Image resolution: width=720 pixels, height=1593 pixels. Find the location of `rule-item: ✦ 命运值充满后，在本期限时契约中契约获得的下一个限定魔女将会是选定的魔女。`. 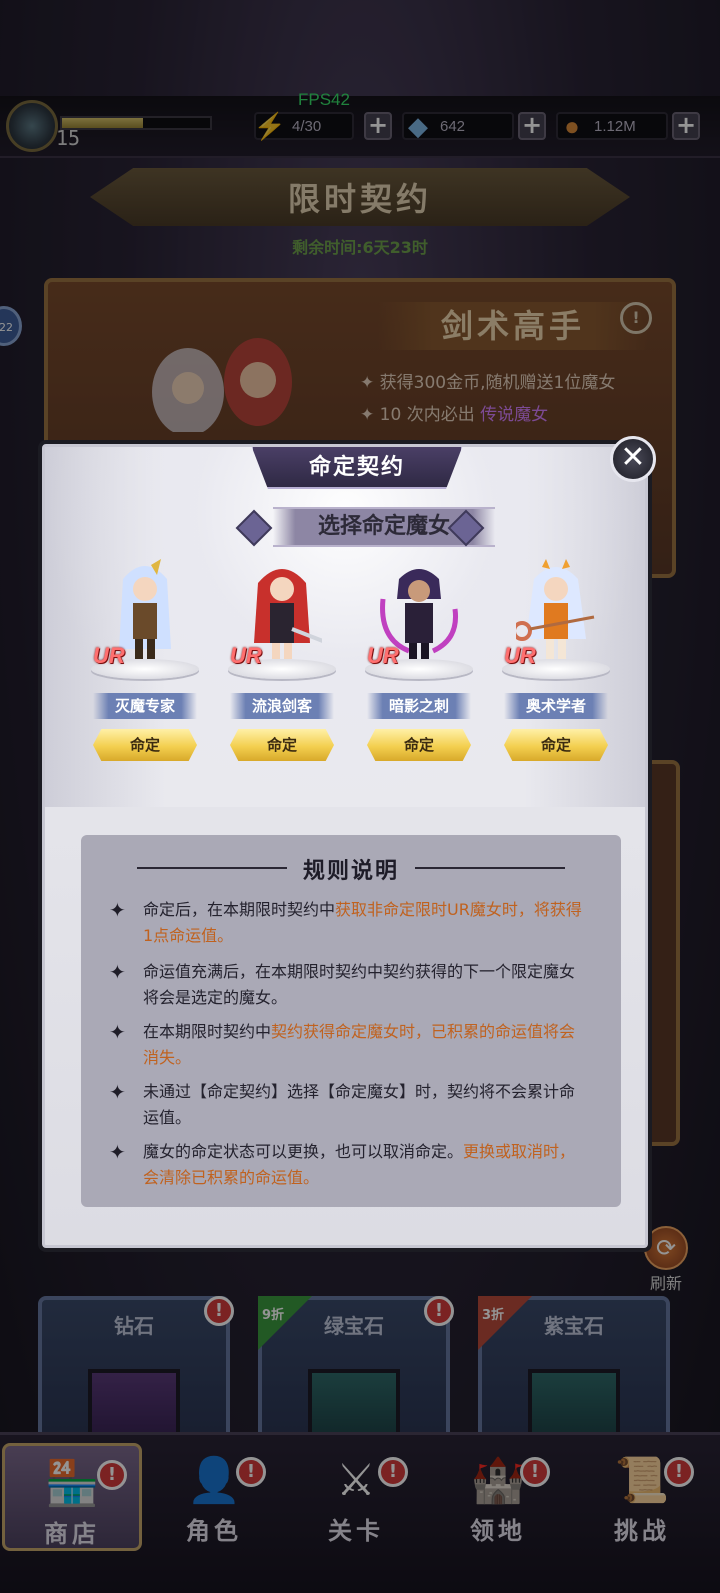

rule-item: ✦ 命运值充满后，在本期限时契约中契约获得的下一个限定魔女将会是选定的魔女。 is located at coordinates (342, 983).